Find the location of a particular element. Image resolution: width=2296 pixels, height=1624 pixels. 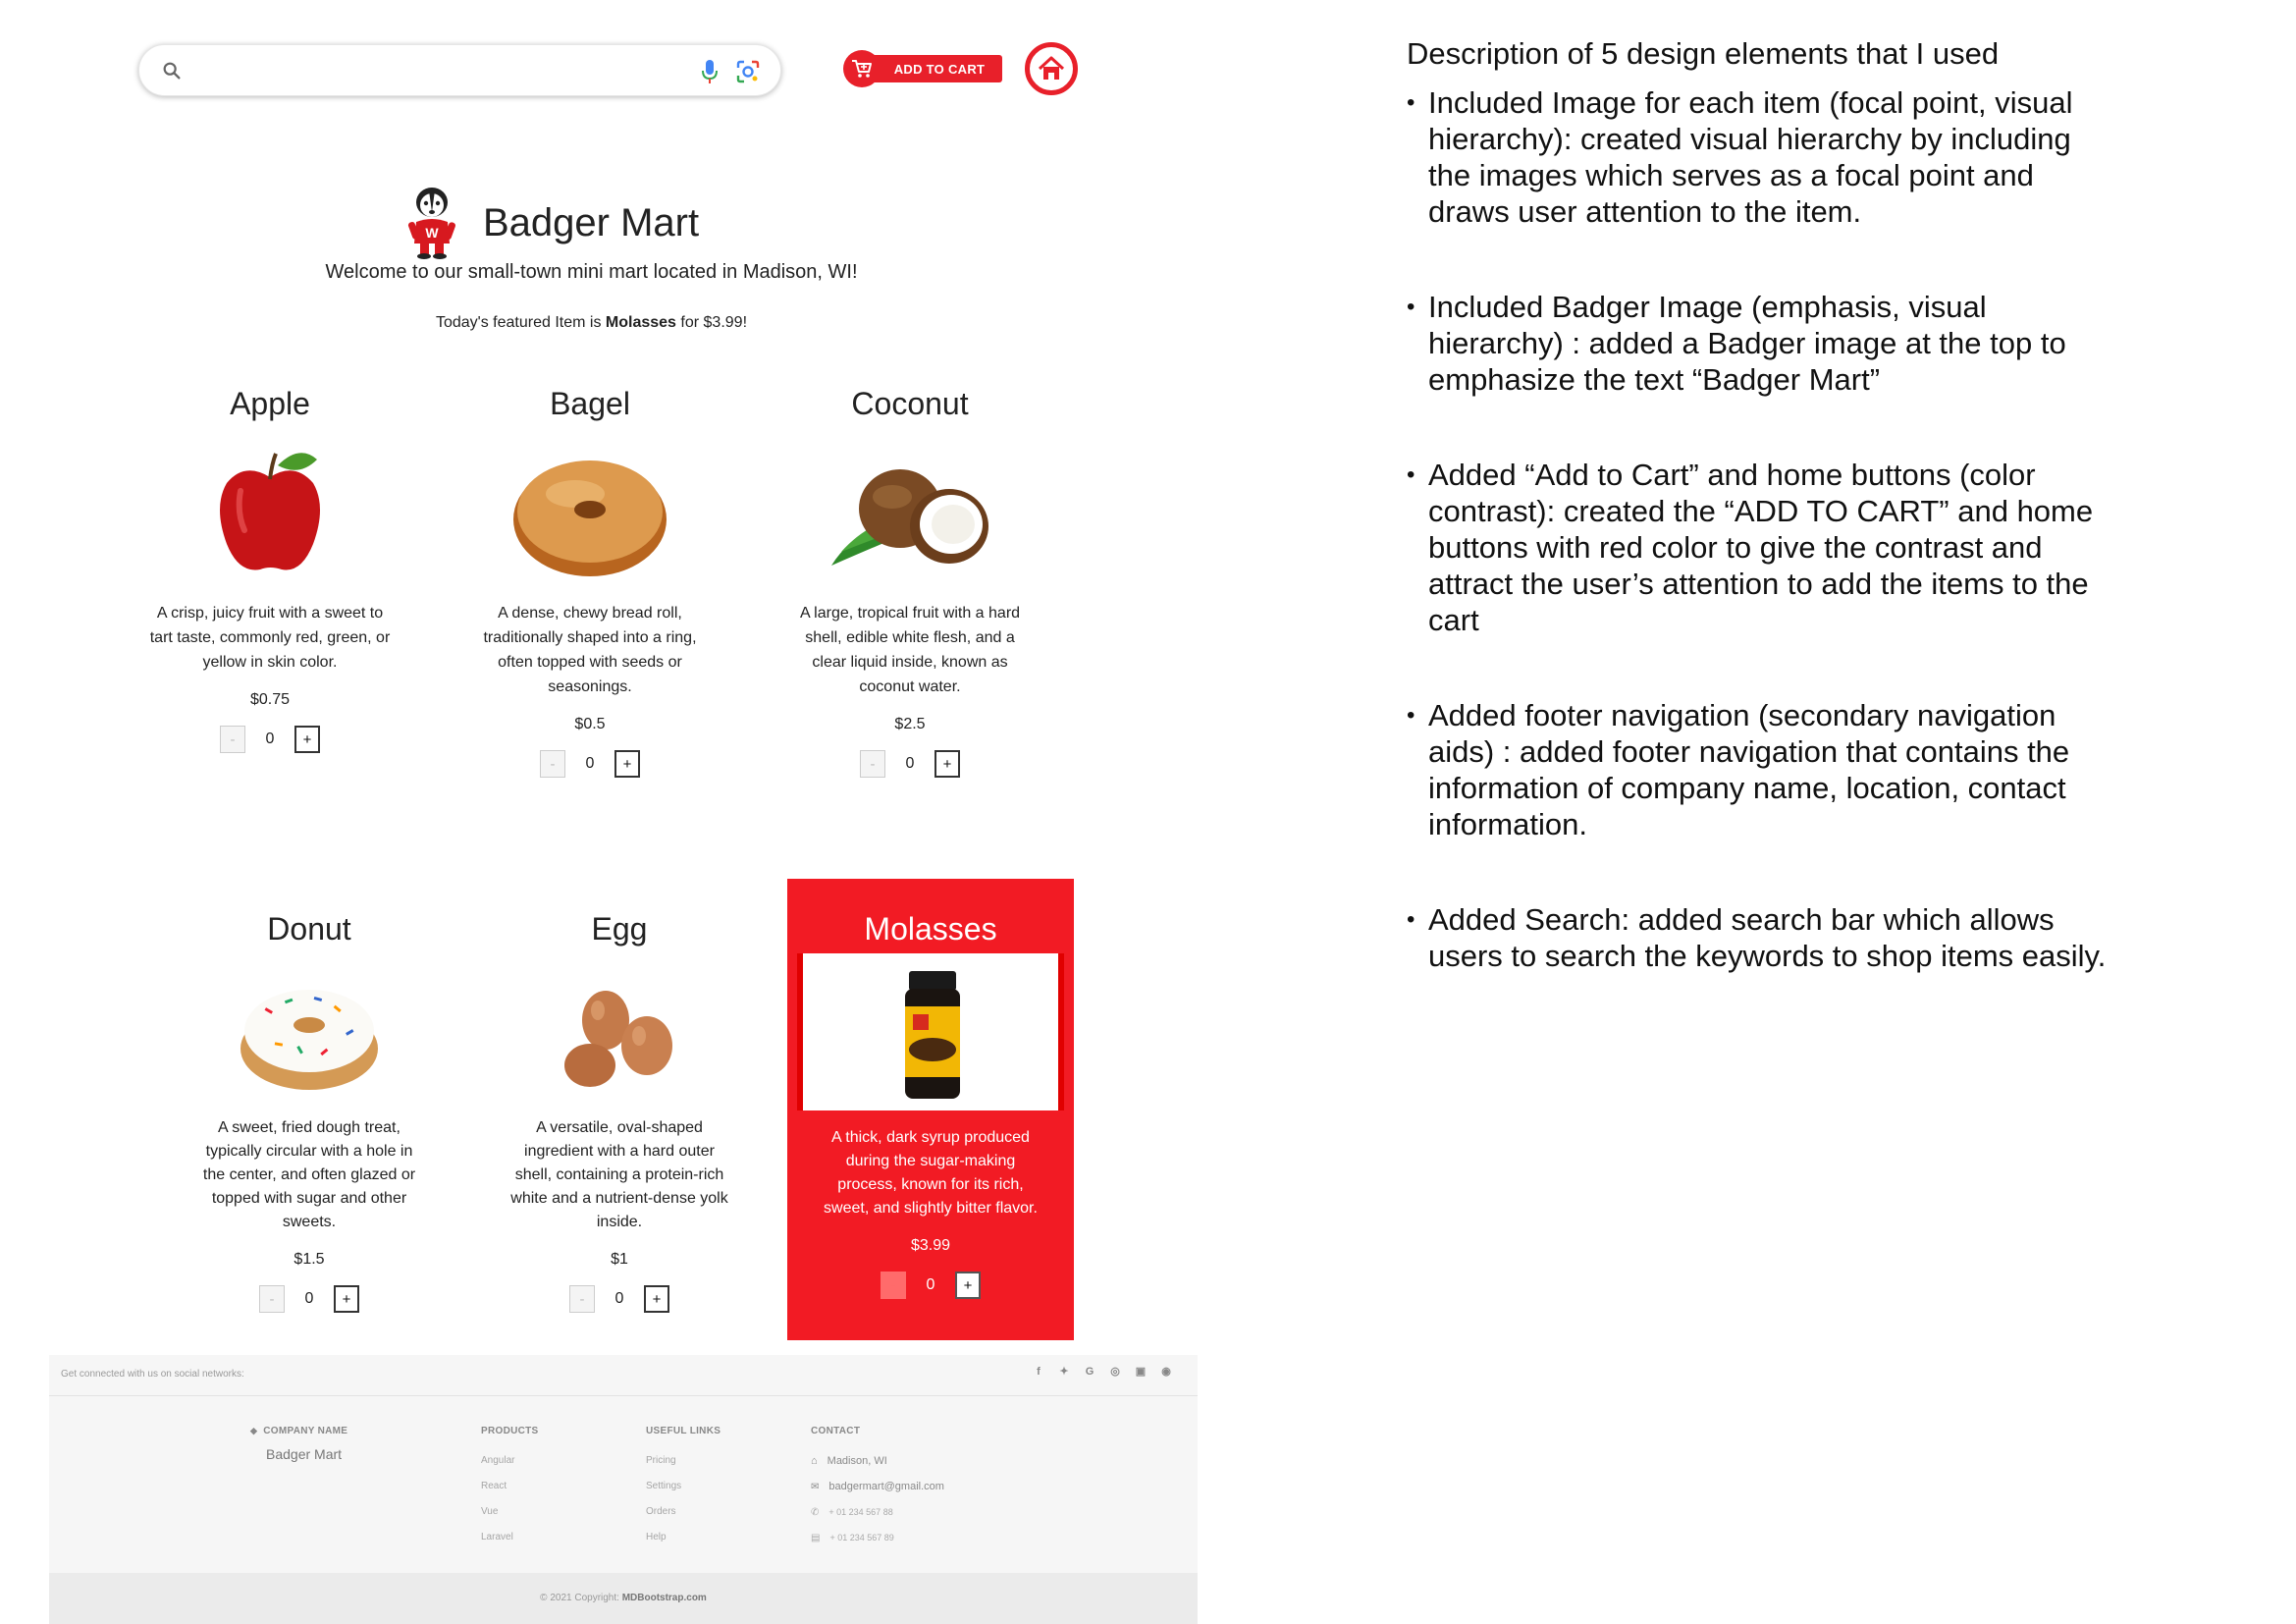

company-heading-text: COMPANY NAME is located at coordinates (305, 1431).